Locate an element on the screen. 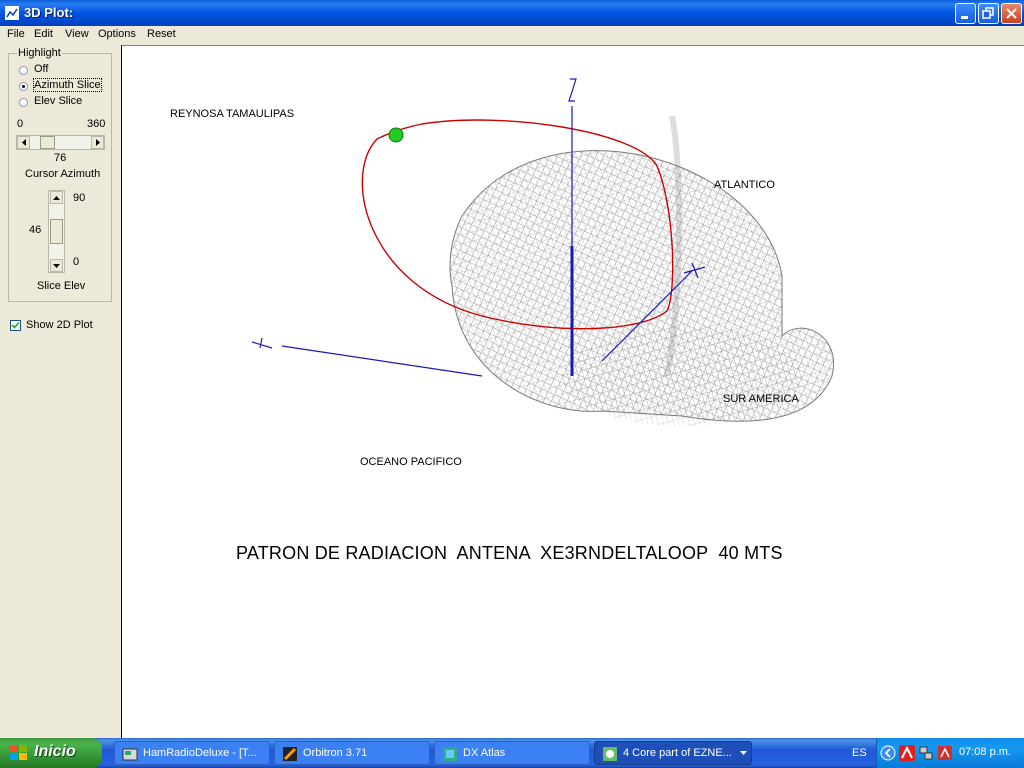  menu-view: View is located at coordinates (77, 34).